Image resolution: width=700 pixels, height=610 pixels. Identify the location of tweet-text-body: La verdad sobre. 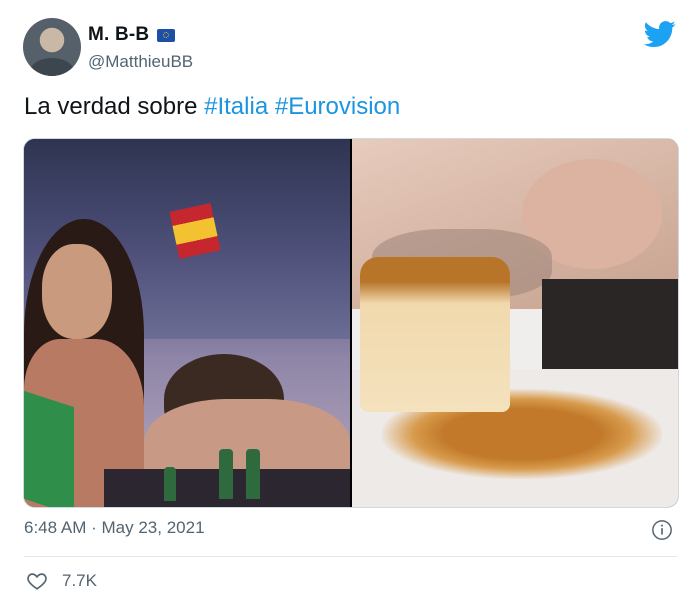
(114, 106).